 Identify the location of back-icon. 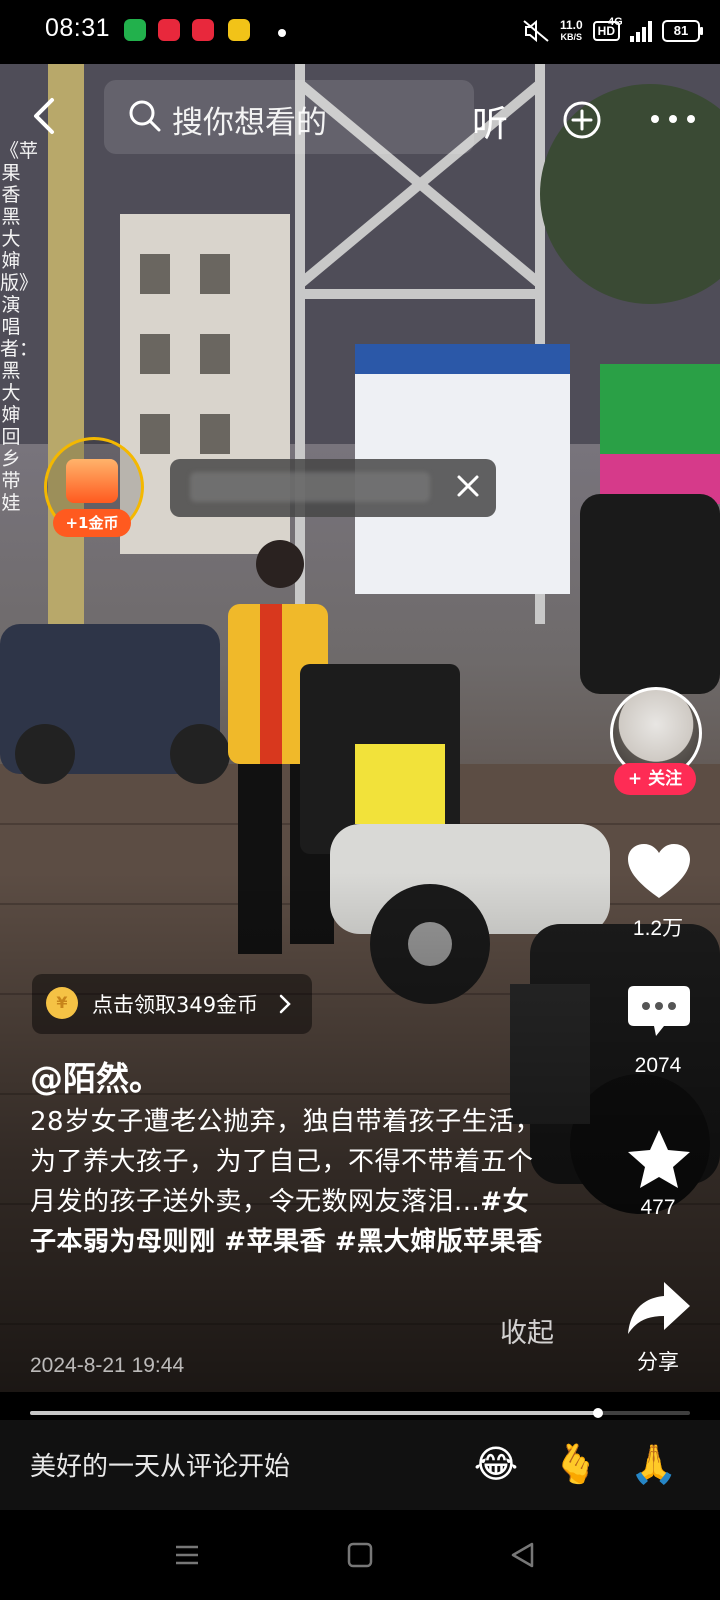
(46, 116).